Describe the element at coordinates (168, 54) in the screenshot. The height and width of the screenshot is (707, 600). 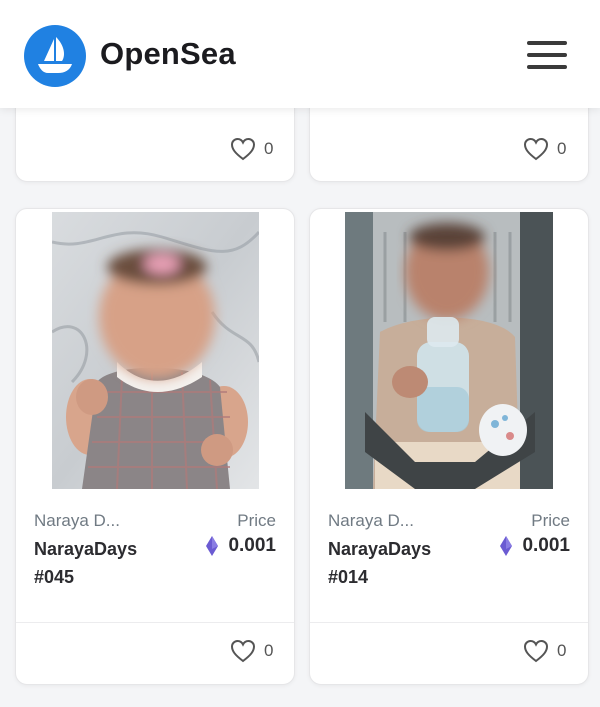
I see `brand-name: OpenSea` at that location.